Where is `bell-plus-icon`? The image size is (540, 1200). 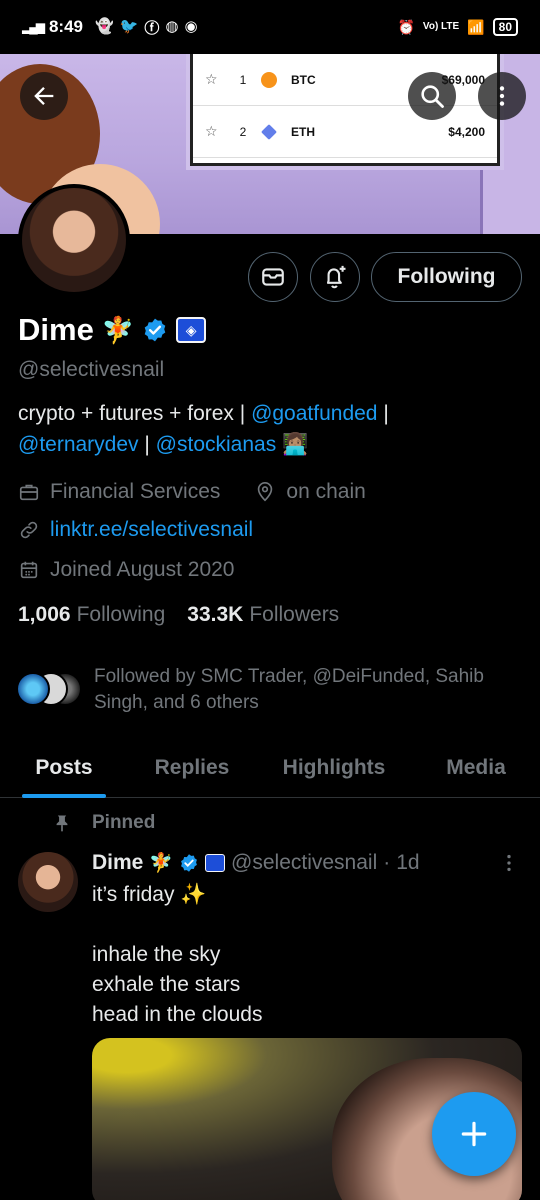 bell-plus-icon is located at coordinates (336, 277).